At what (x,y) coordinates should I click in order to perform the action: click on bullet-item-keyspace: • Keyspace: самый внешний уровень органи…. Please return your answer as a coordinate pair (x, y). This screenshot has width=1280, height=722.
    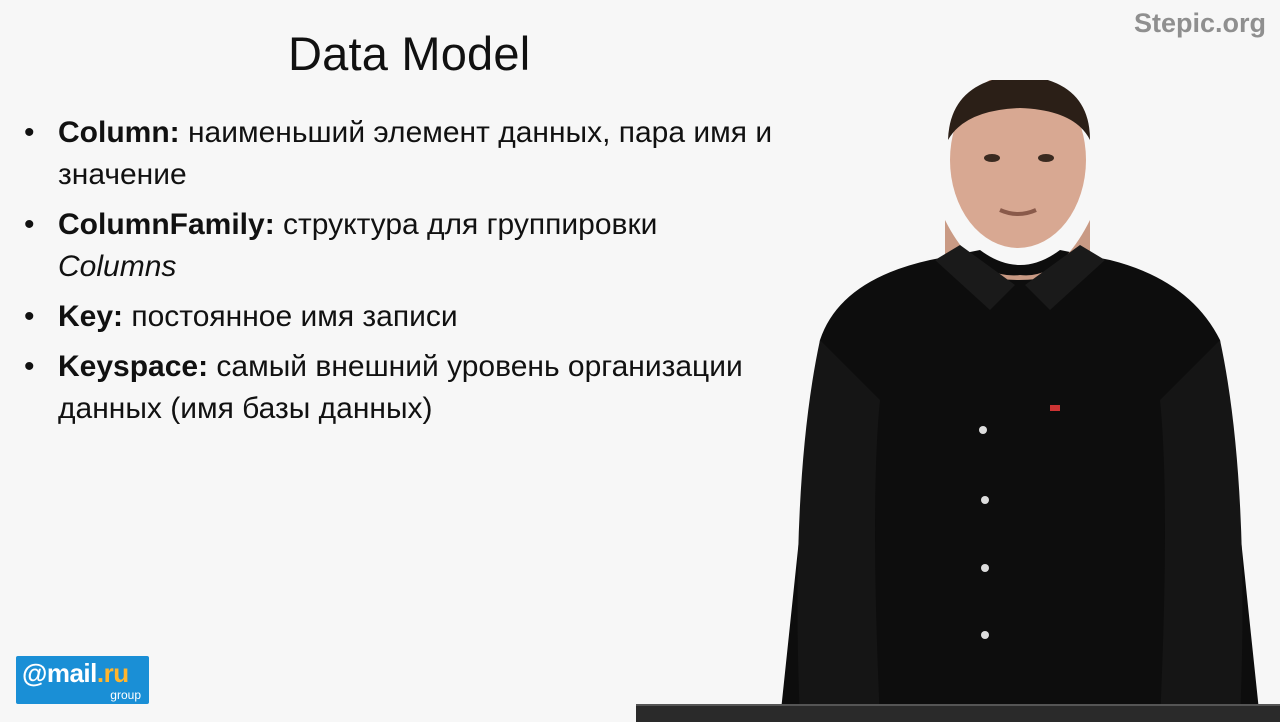
    Looking at the image, I should click on (402, 388).